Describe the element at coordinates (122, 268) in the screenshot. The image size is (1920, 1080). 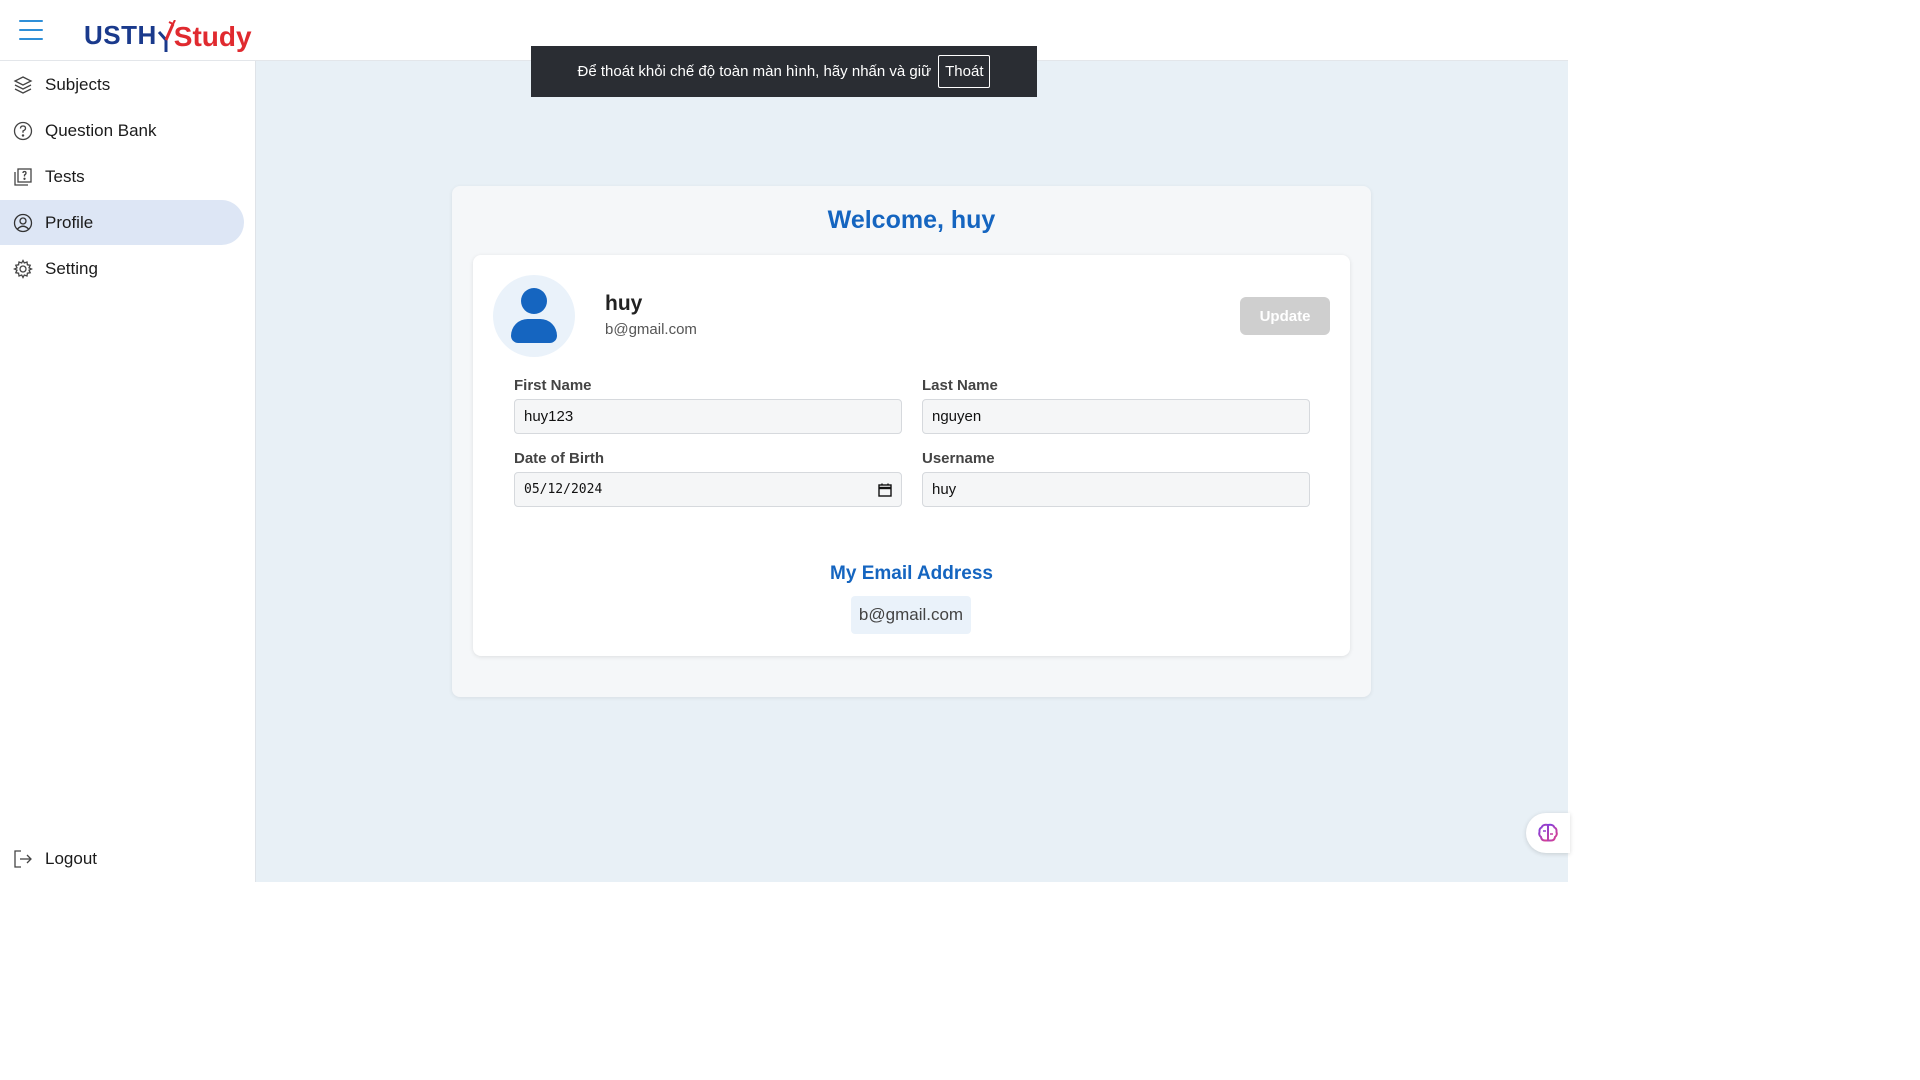
I see `sidebar-item-setting: Setting` at that location.